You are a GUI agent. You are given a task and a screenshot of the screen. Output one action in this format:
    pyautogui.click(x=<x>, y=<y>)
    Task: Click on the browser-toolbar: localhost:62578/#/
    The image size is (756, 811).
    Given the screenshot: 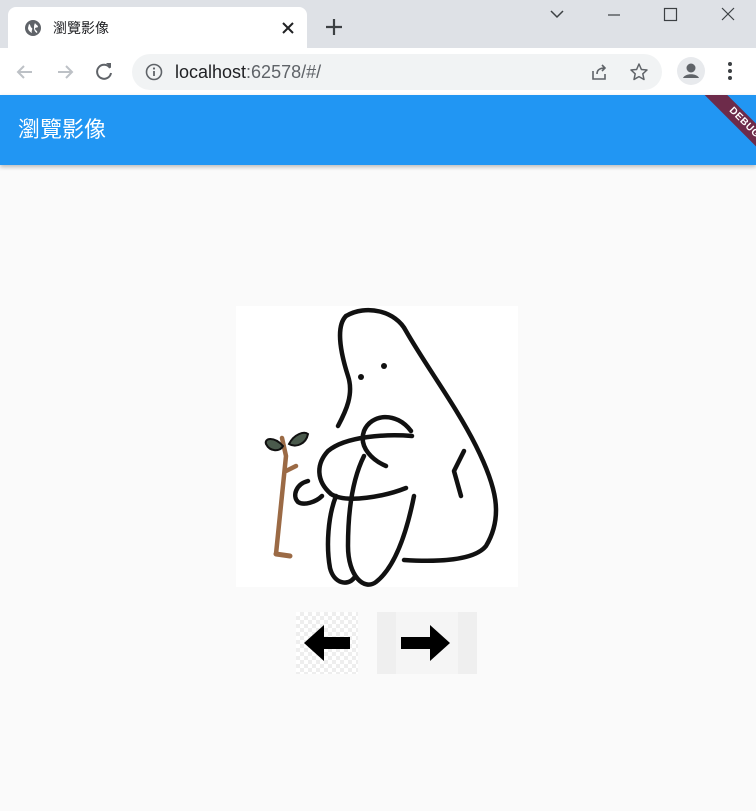 What is the action you would take?
    pyautogui.click(x=378, y=71)
    